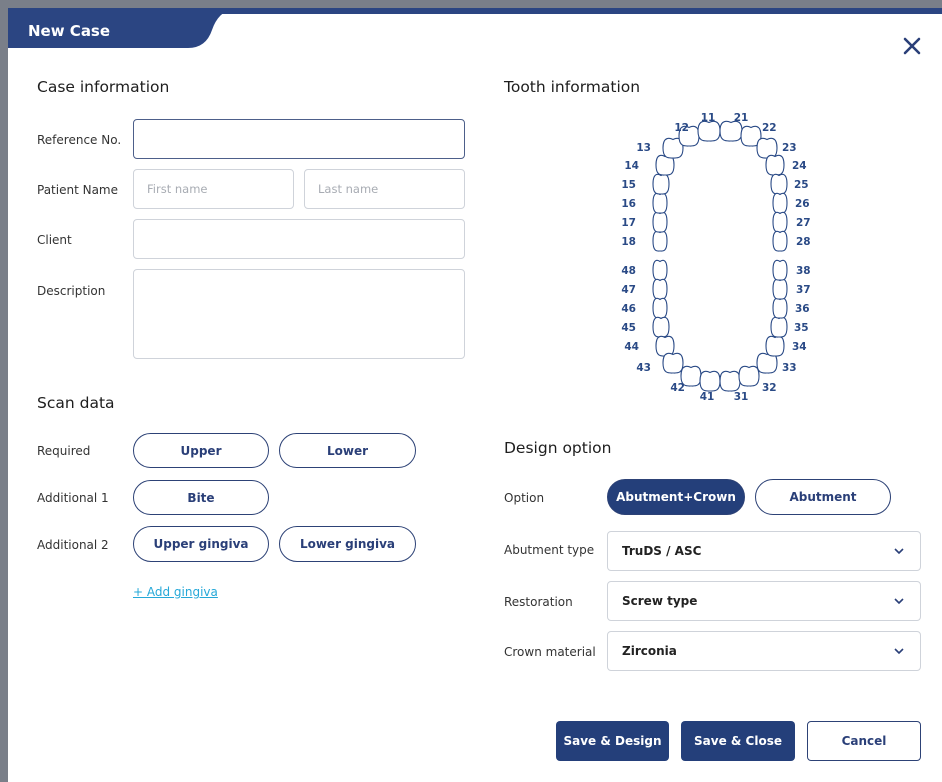 The height and width of the screenshot is (782, 942). What do you see at coordinates (384, 189) in the screenshot?
I see `last-name-input: Last name` at bounding box center [384, 189].